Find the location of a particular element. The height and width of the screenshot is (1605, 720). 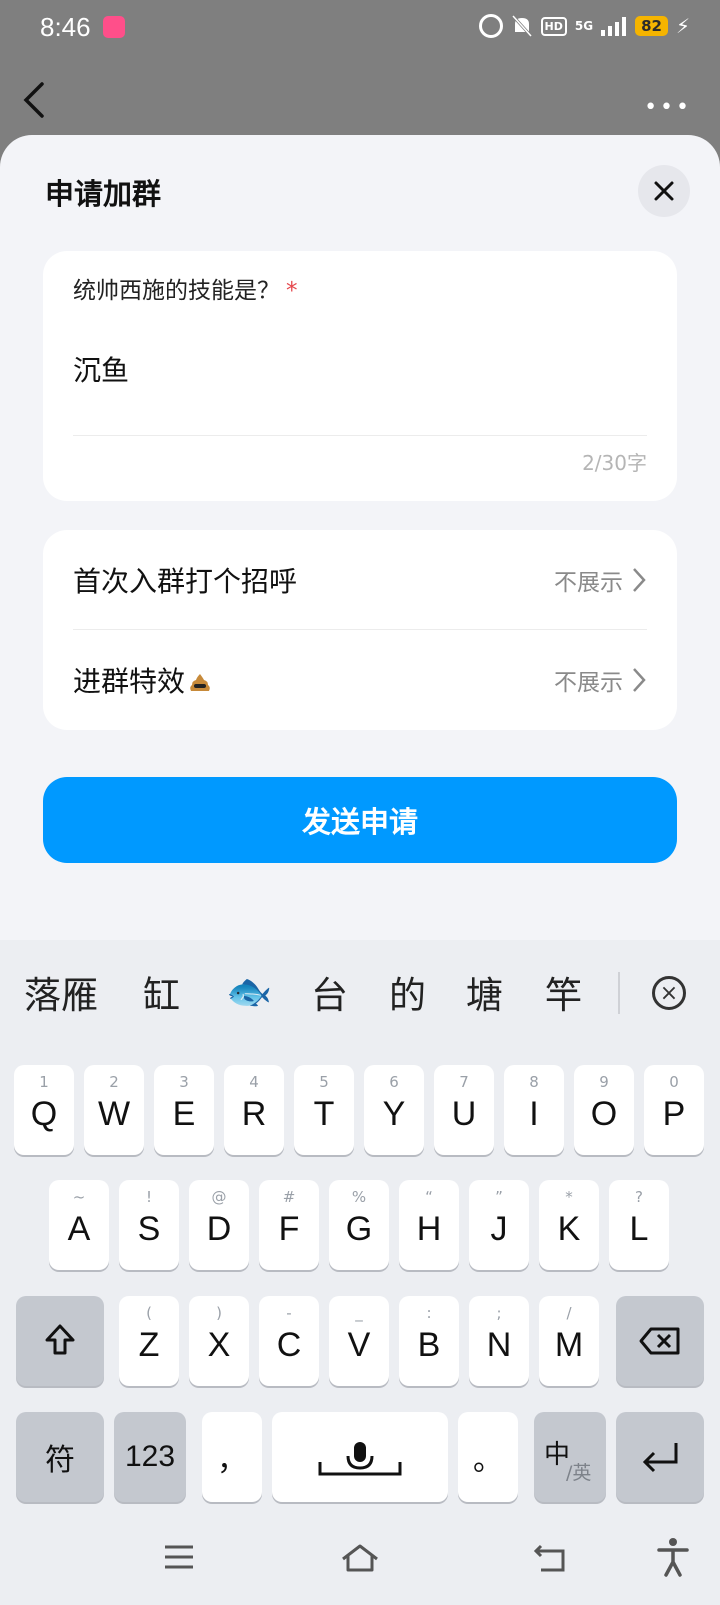

language-switch-key: 中 /英 is located at coordinates (570, 1457).